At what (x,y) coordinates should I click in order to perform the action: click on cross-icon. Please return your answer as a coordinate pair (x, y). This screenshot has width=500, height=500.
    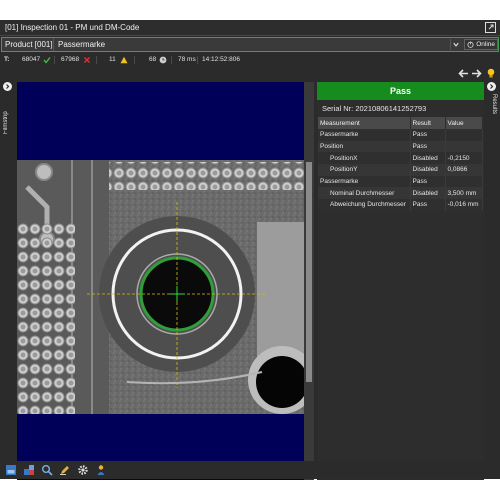
    Looking at the image, I should click on (87, 60).